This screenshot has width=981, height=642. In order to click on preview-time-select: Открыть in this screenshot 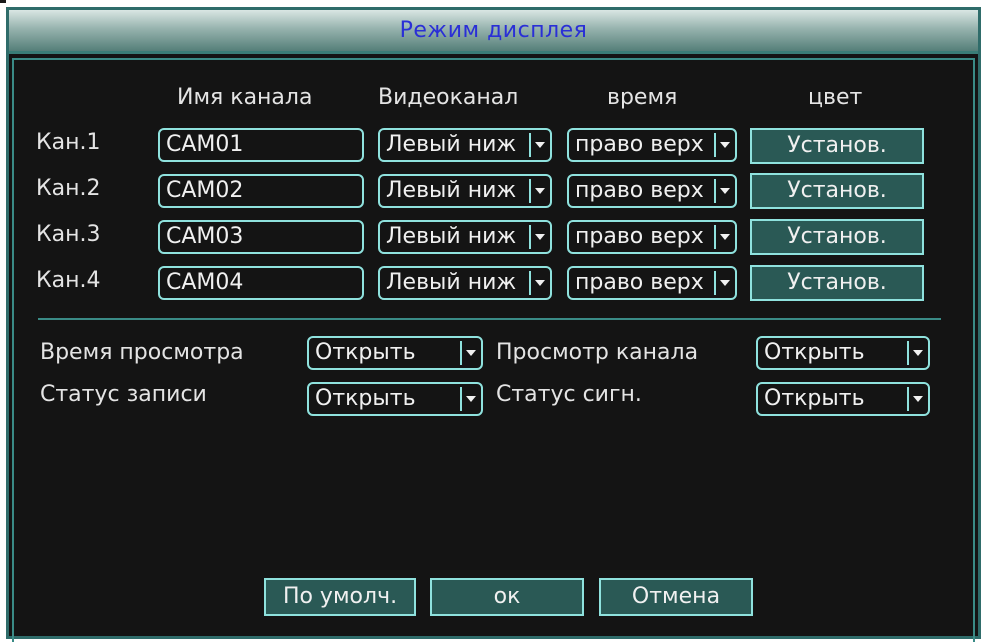, I will do `click(395, 353)`.